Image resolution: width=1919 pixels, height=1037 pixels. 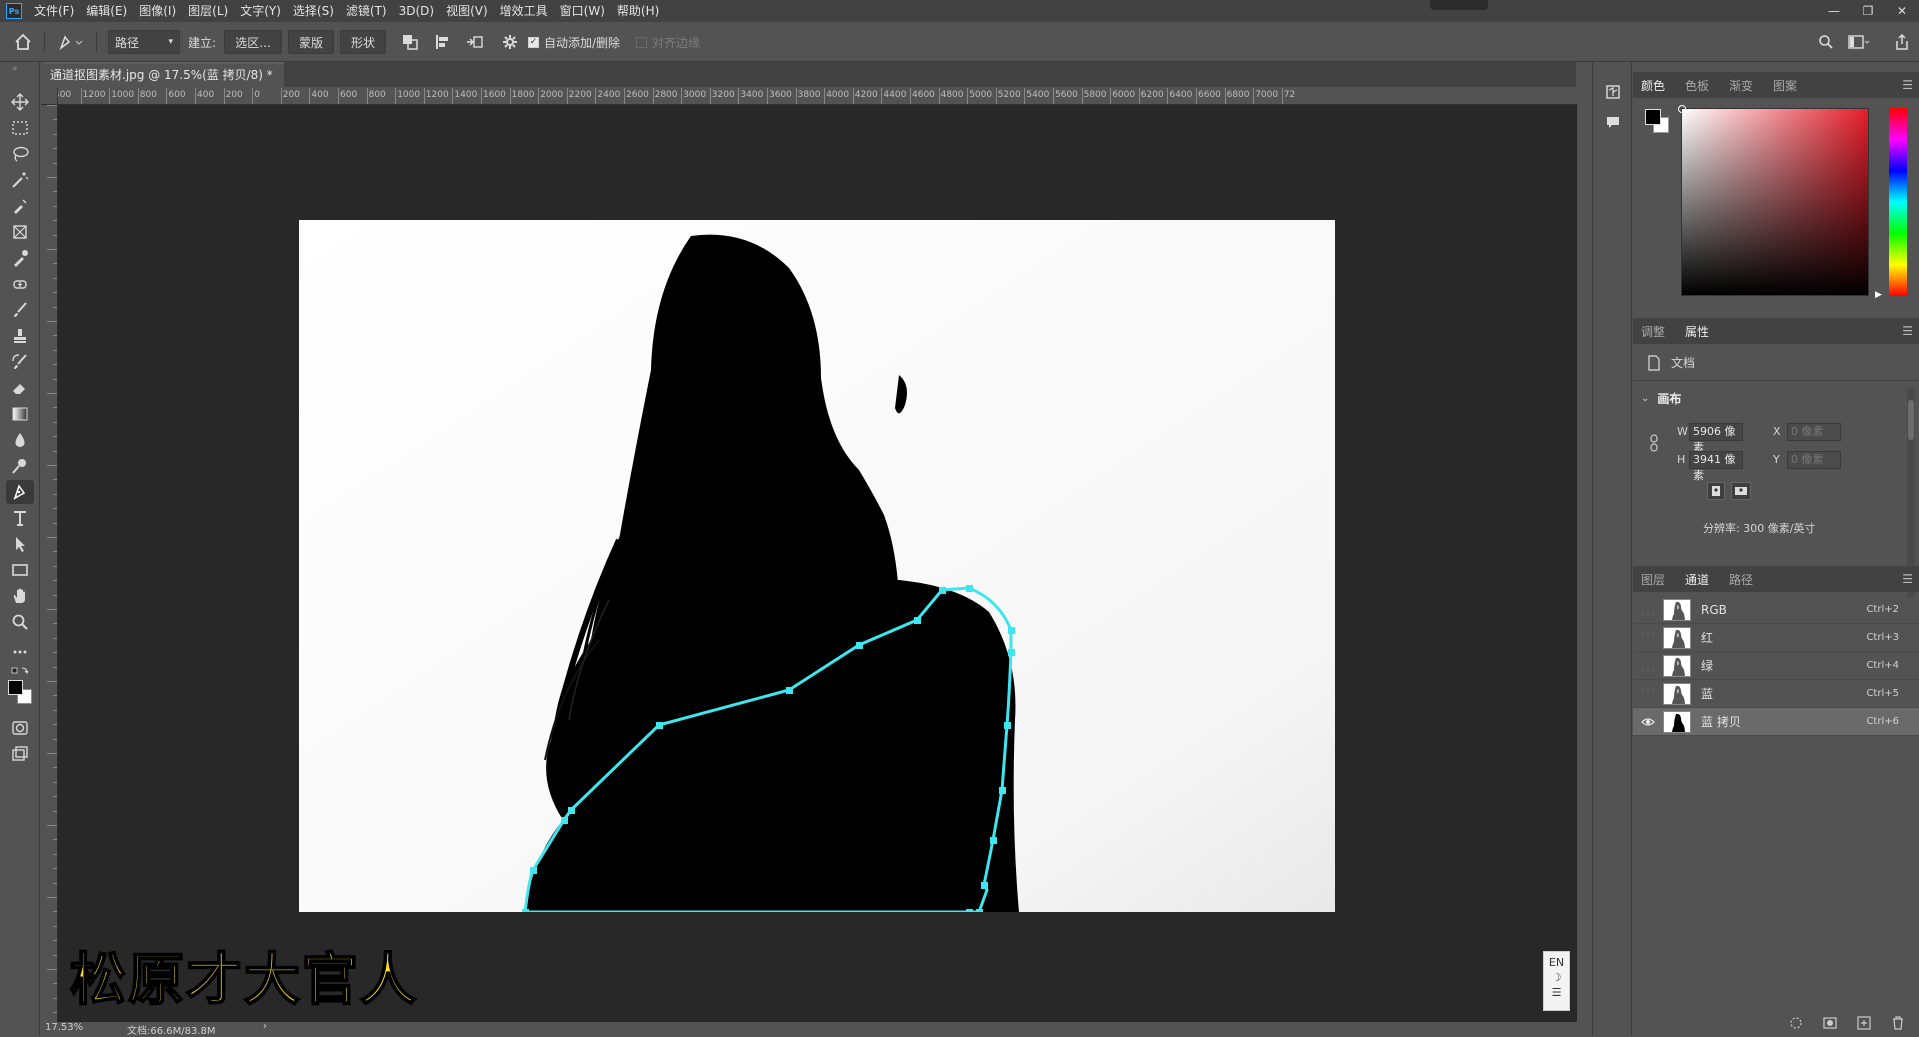 What do you see at coordinates (20, 466) in the screenshot?
I see `dodge-tool-icon` at bounding box center [20, 466].